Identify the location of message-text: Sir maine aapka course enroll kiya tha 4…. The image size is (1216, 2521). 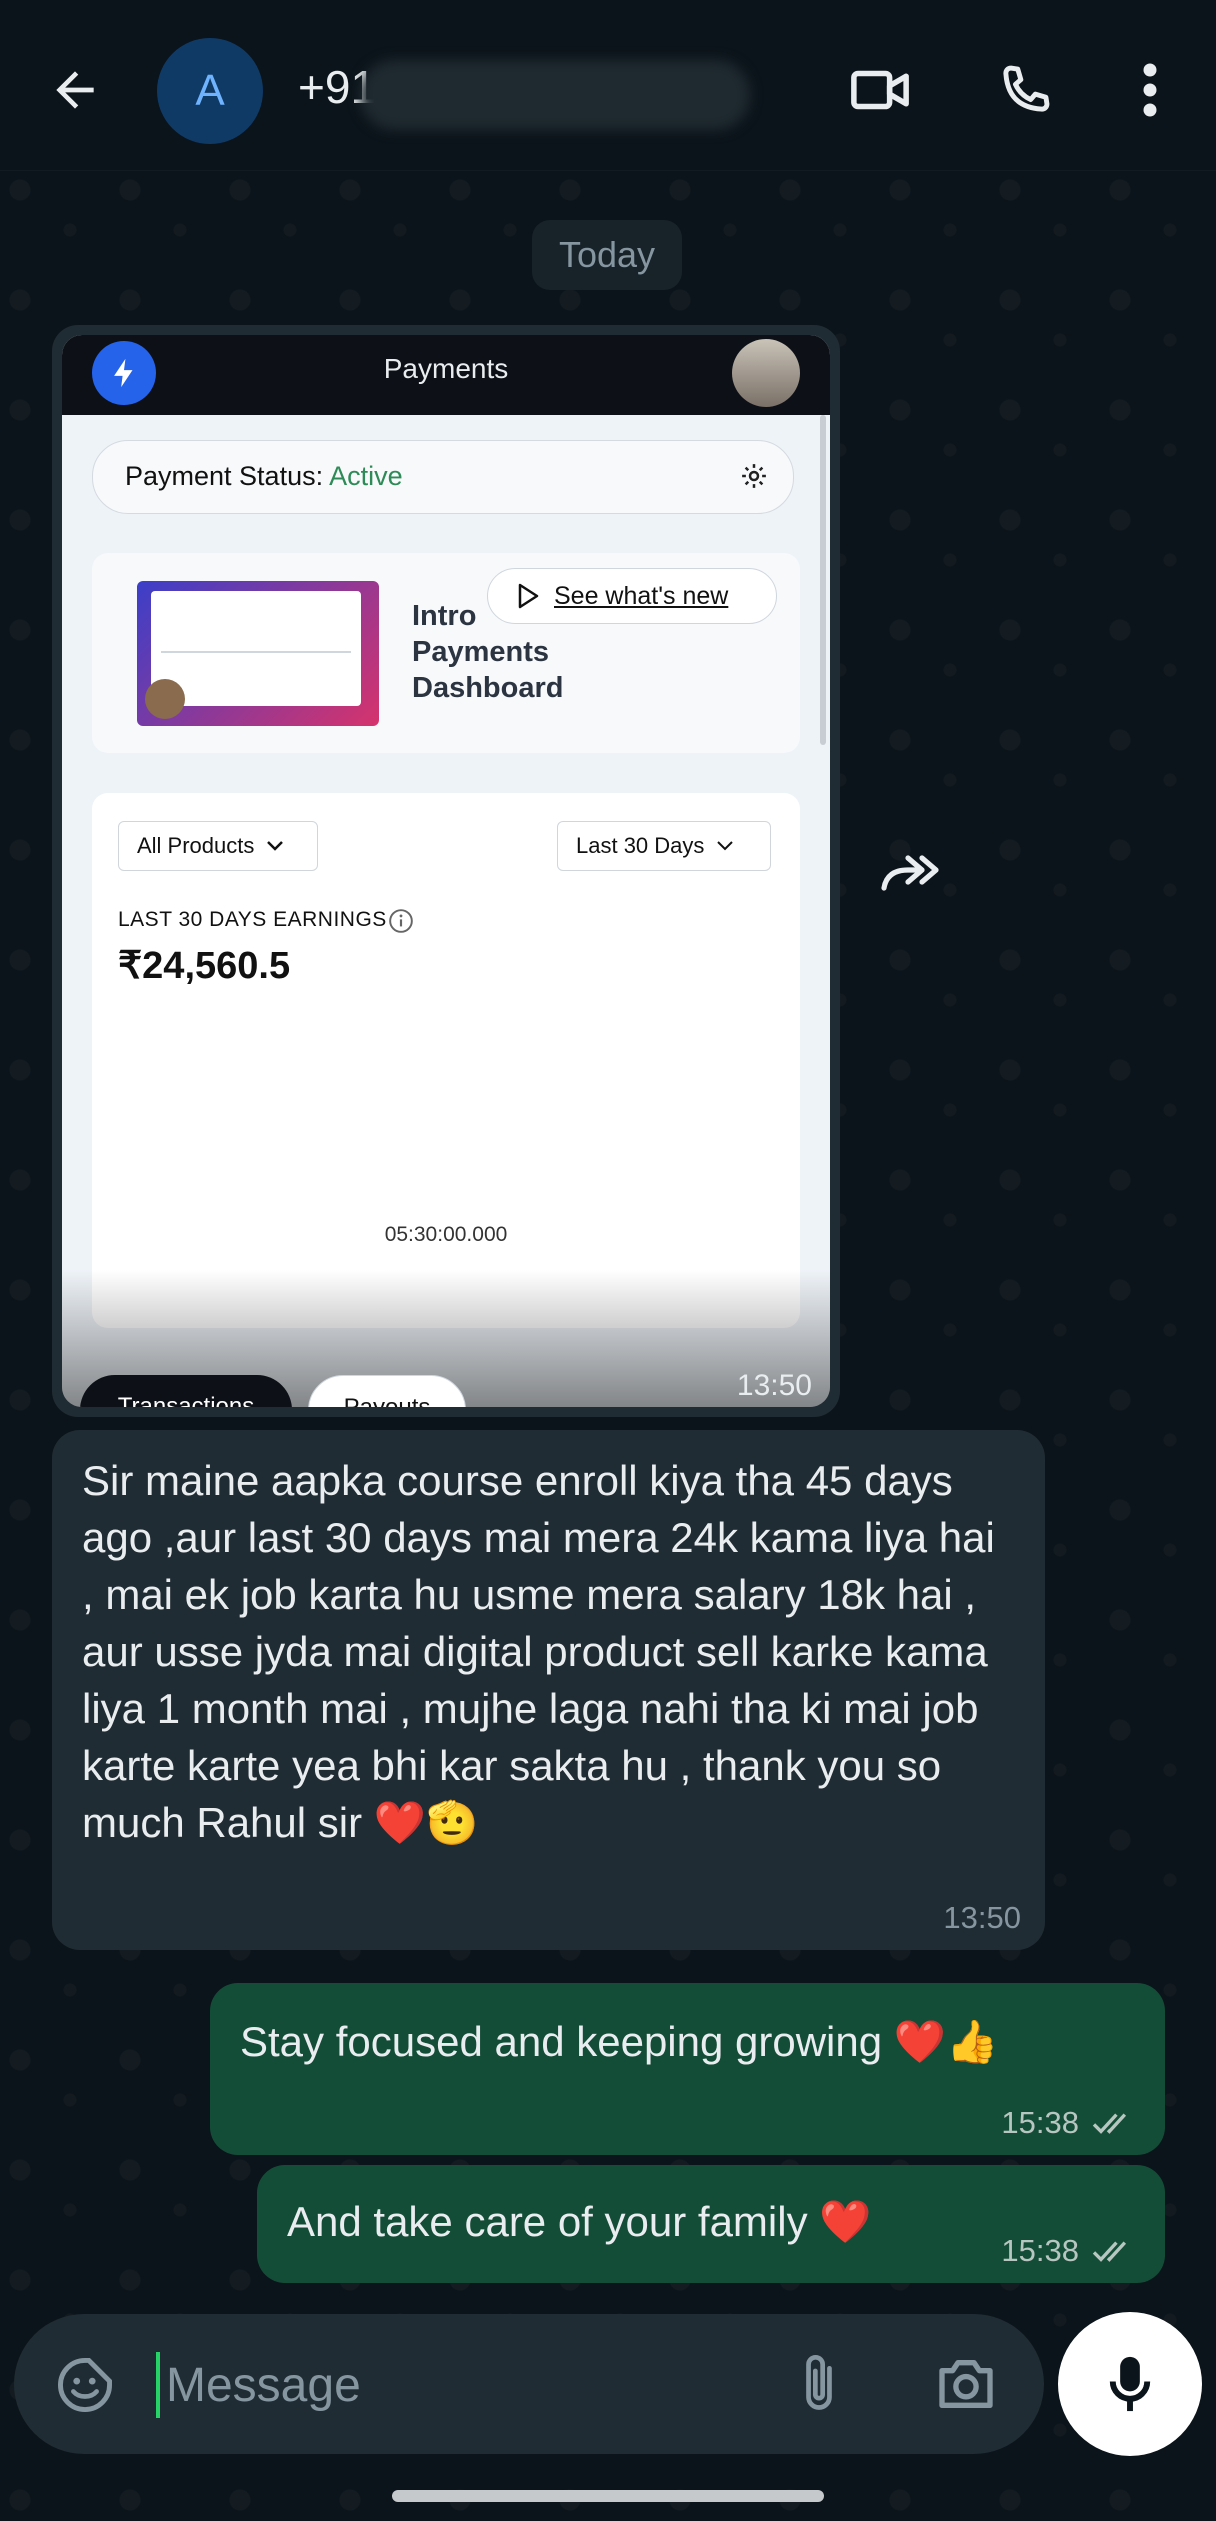
(538, 1651).